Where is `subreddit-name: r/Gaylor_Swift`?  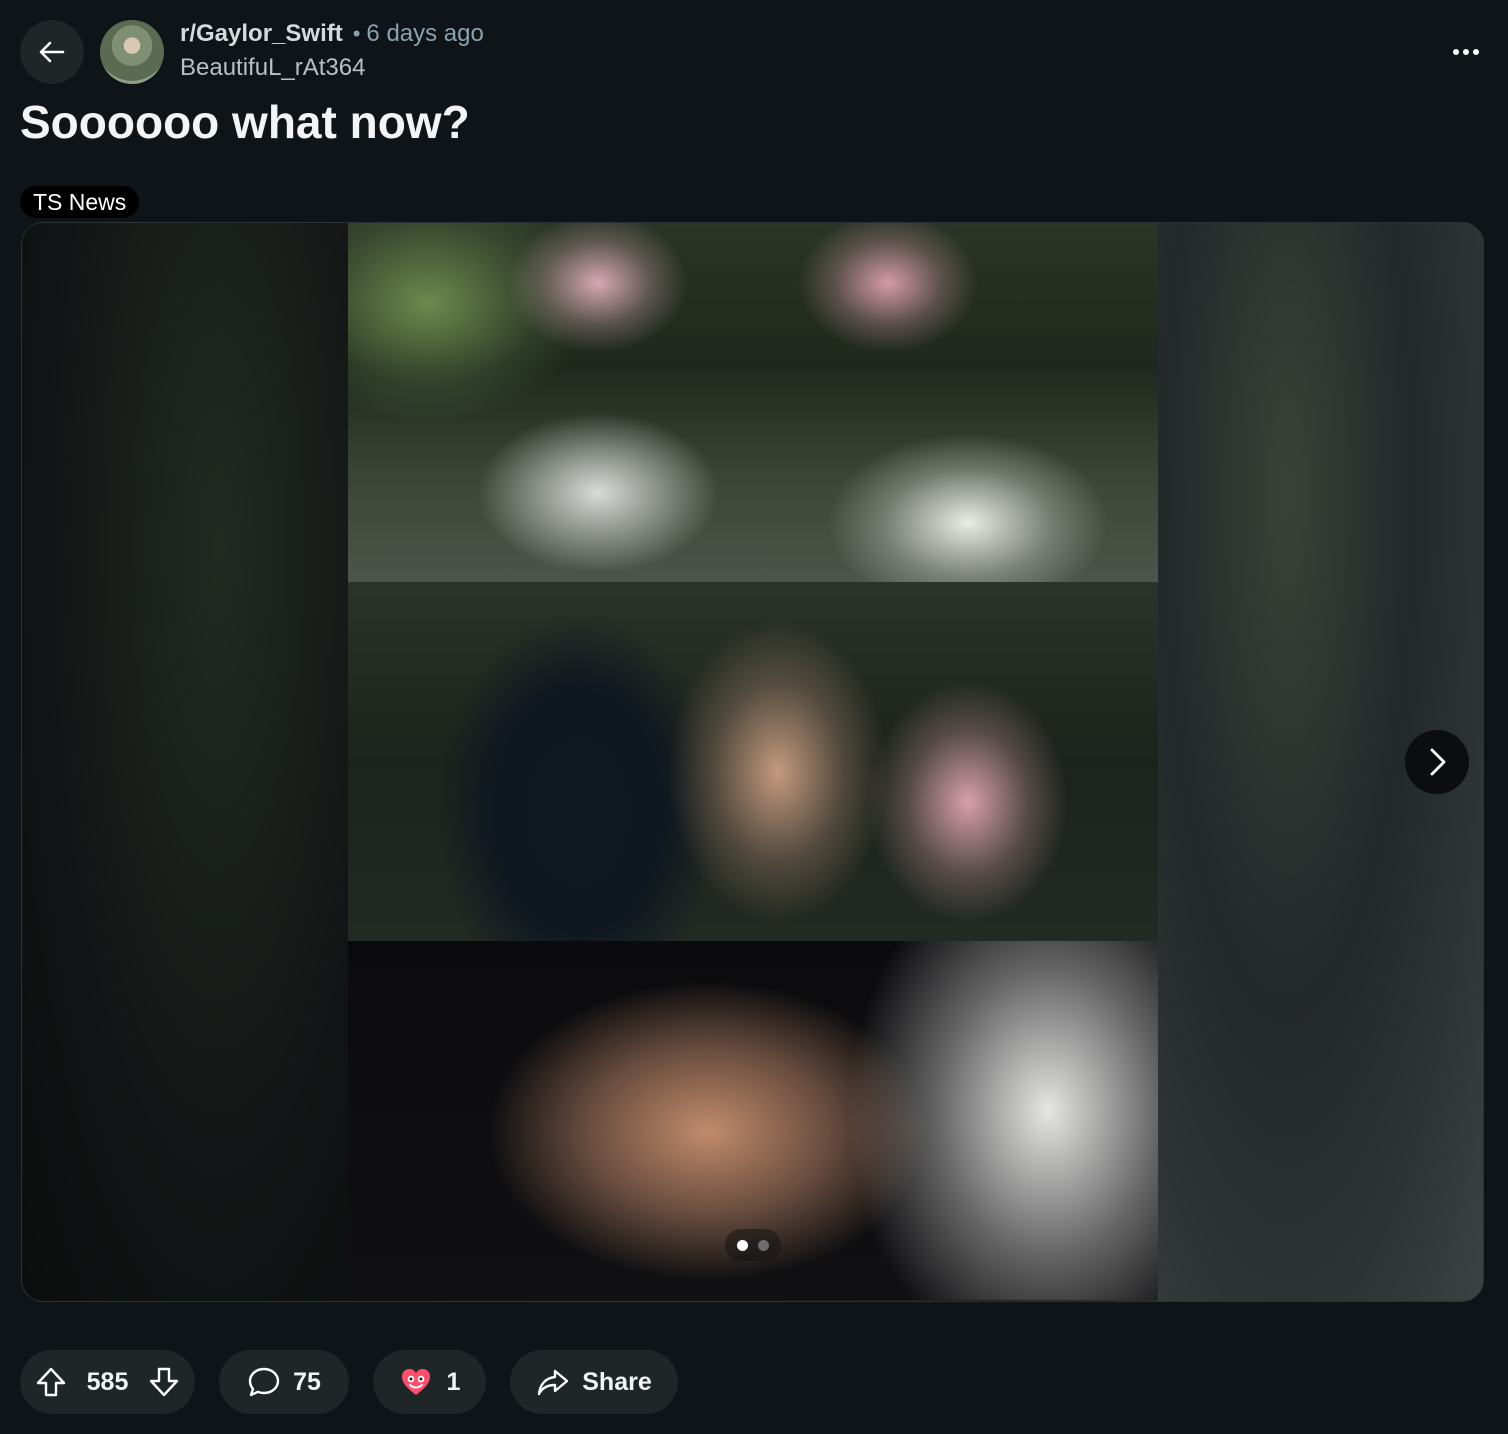
subreddit-name: r/Gaylor_Swift is located at coordinates (261, 34).